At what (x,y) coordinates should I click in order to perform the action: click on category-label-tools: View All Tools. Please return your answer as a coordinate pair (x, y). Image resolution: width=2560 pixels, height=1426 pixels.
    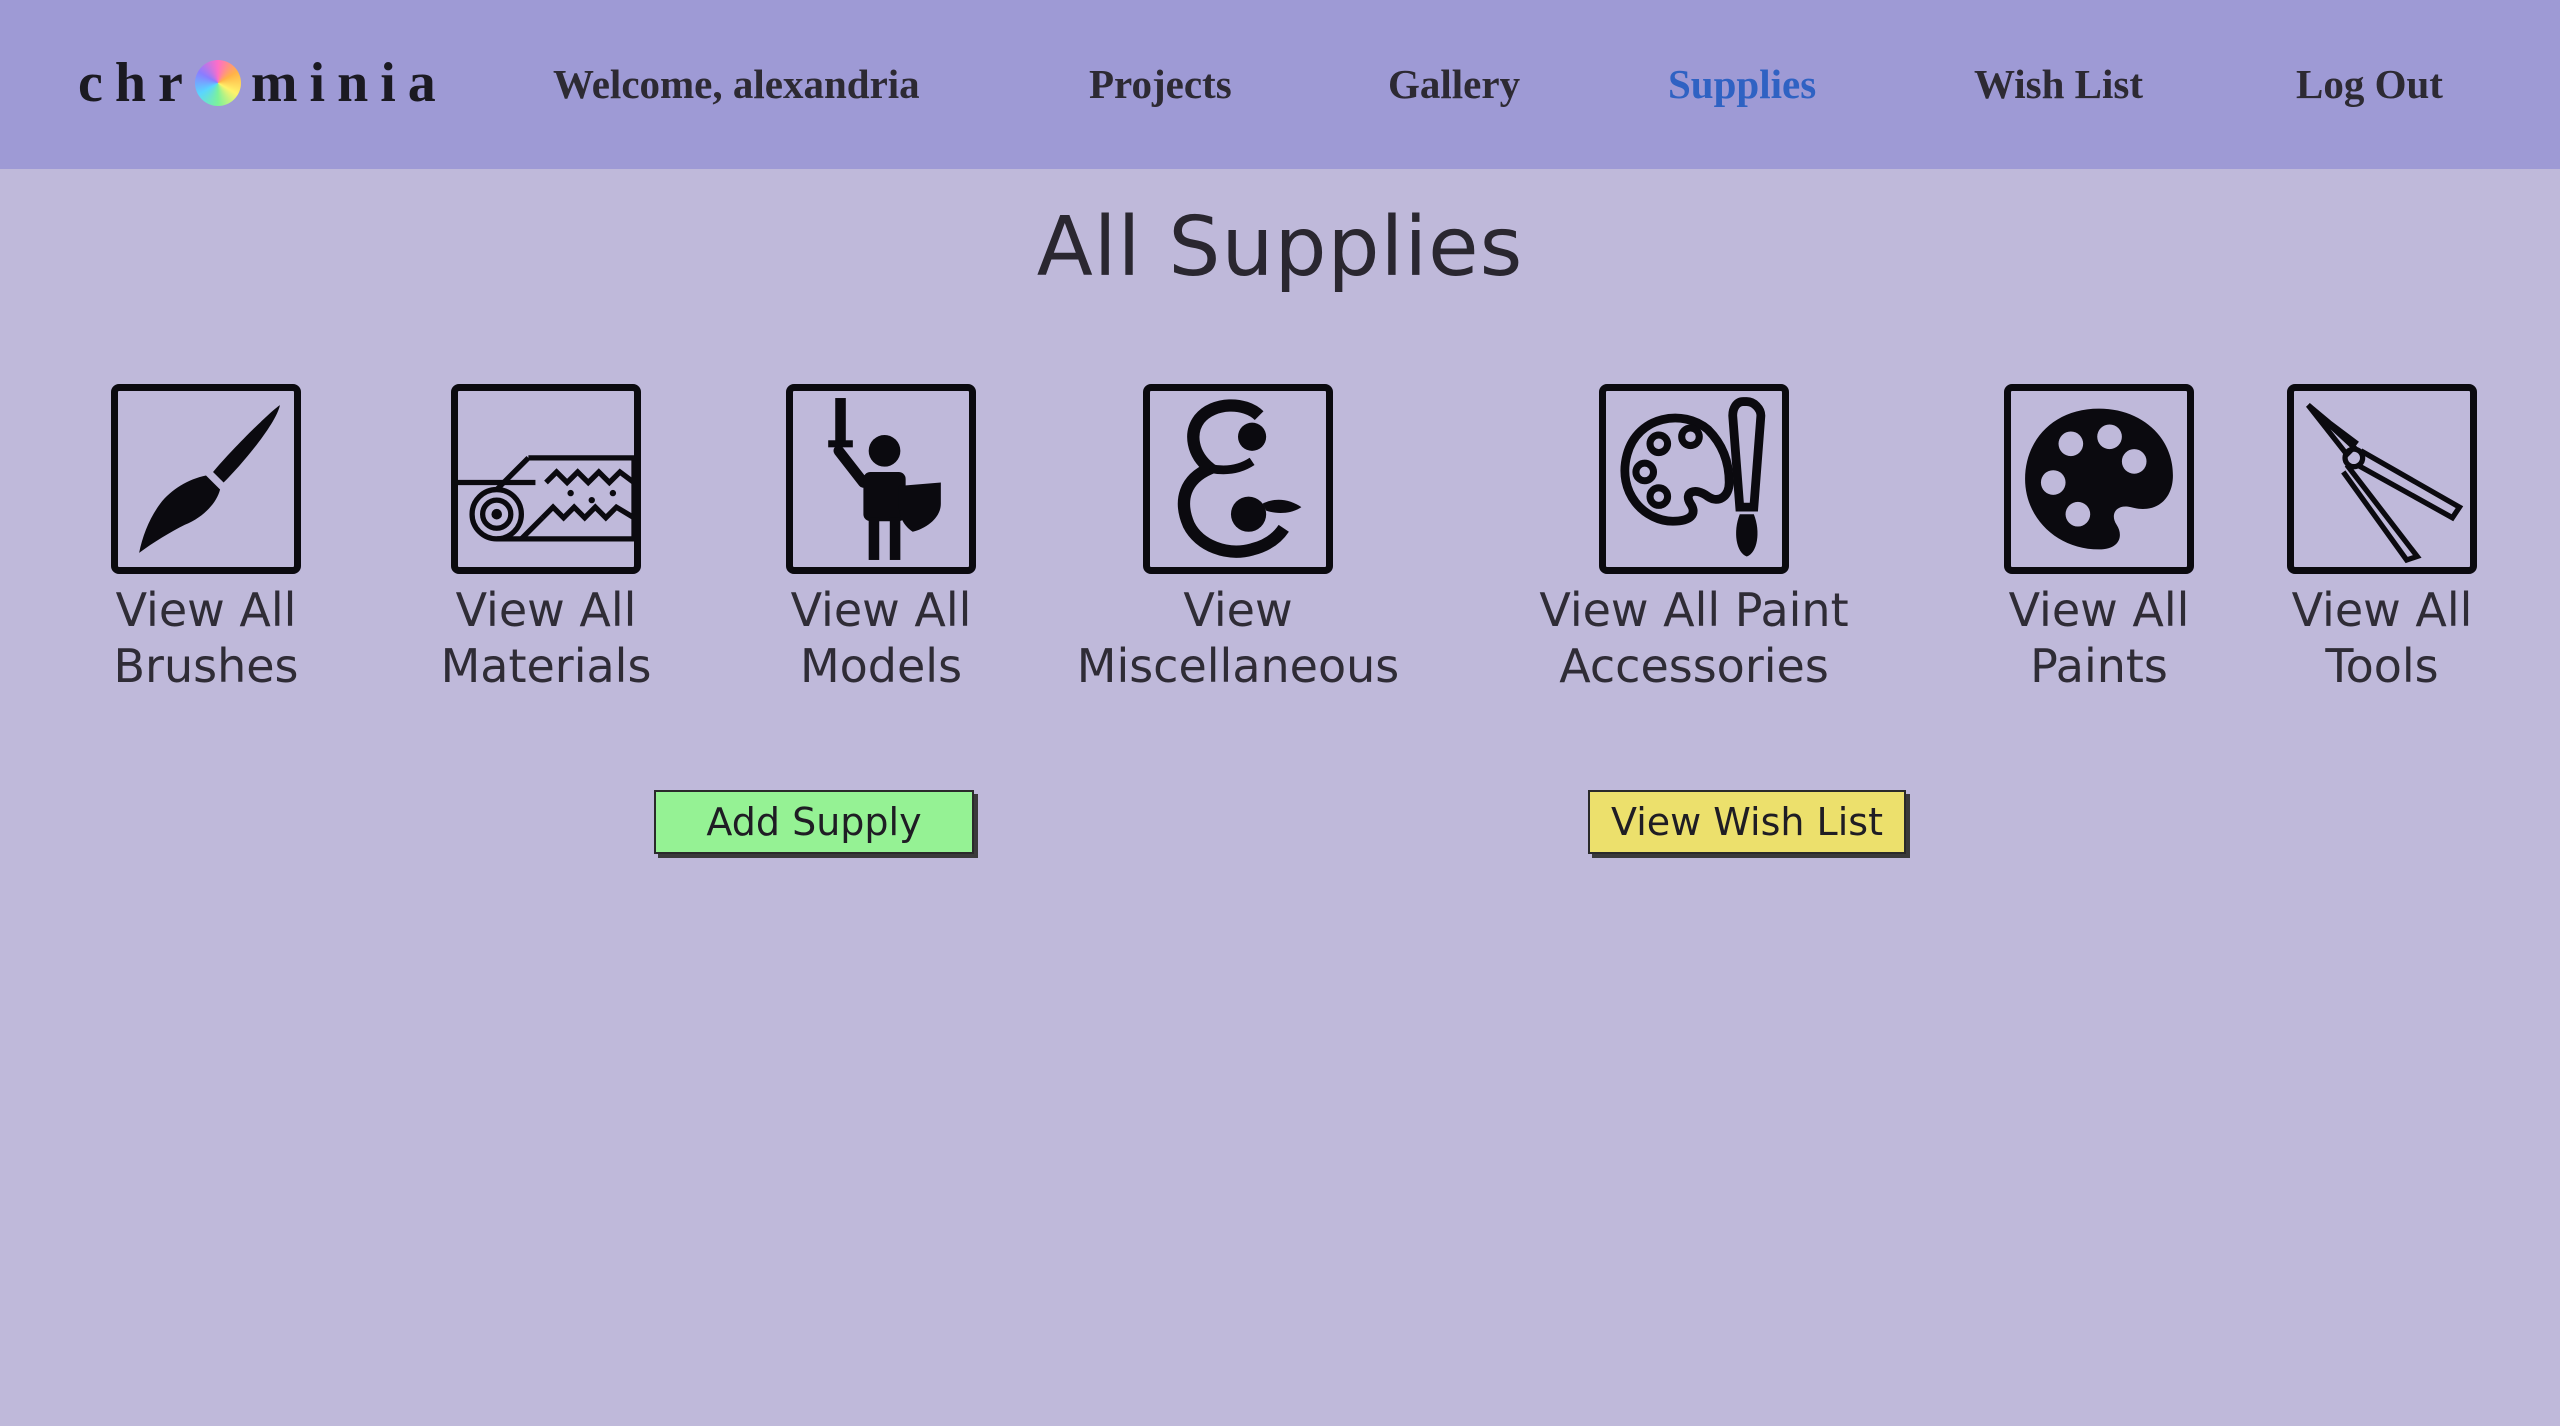
    Looking at the image, I should click on (2382, 638).